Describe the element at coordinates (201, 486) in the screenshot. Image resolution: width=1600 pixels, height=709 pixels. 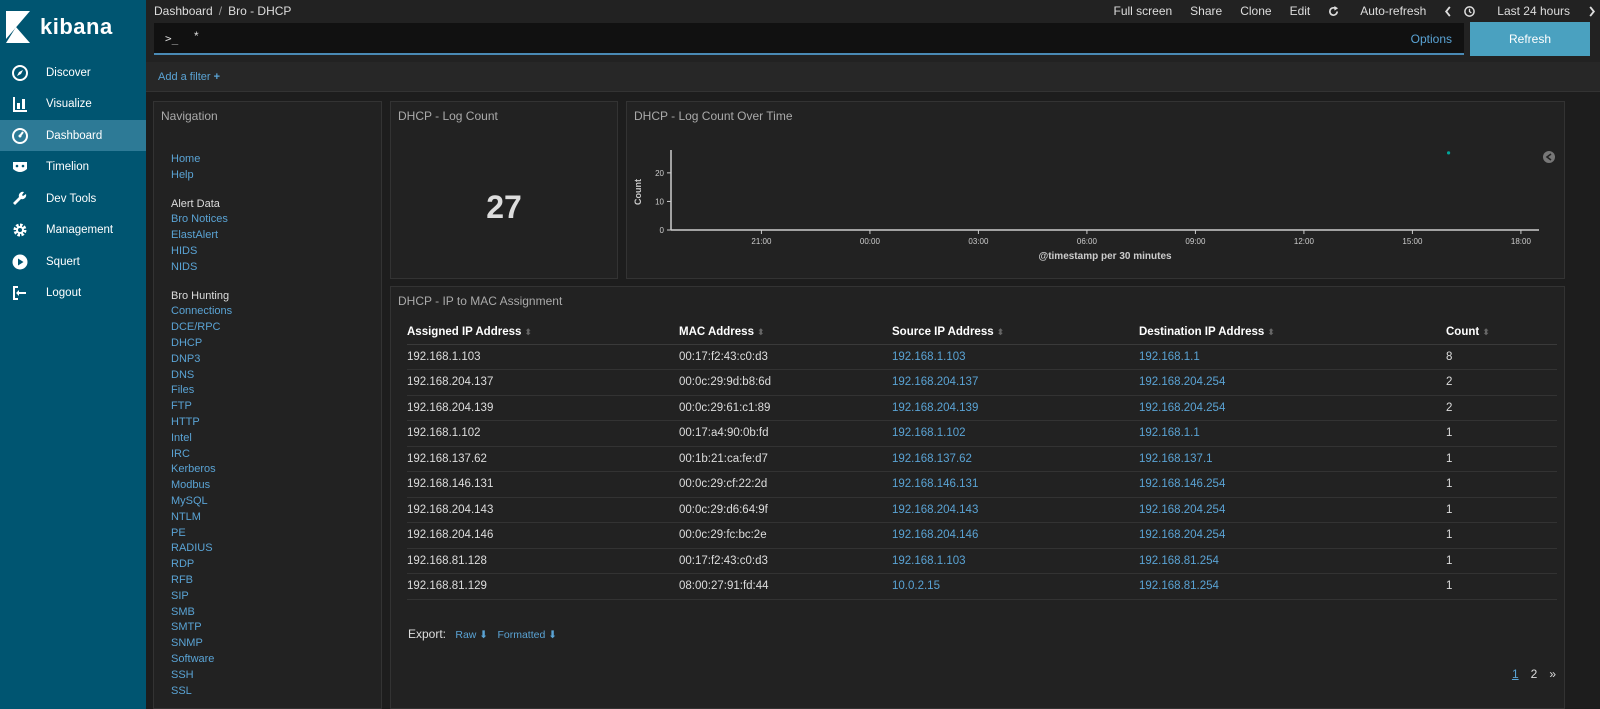
I see `nav-link-modbus: Modbus` at that location.